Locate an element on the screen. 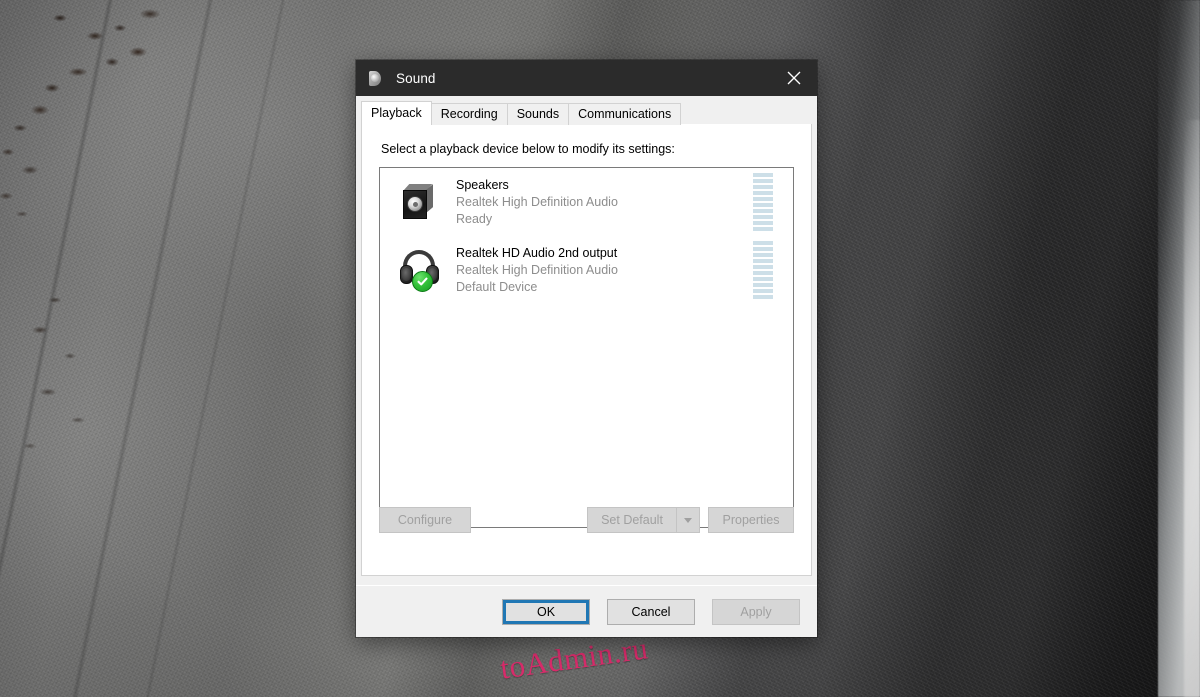 Image resolution: width=1200 pixels, height=697 pixels. dialog-commit-buttons: OK Cancel Apply is located at coordinates (586, 611).